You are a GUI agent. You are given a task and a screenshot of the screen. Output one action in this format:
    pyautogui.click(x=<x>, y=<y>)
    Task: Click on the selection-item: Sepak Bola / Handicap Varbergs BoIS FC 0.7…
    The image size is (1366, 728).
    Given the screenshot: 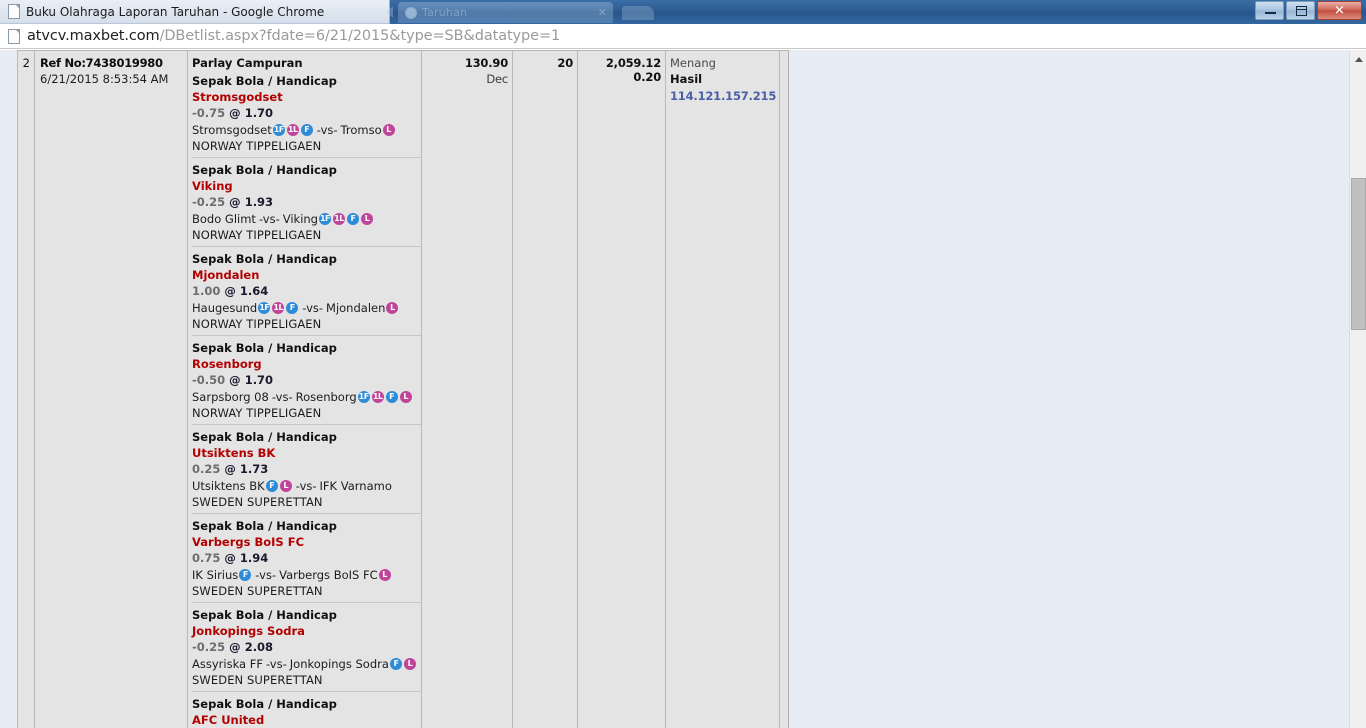 What is the action you would take?
    pyautogui.click(x=306, y=557)
    